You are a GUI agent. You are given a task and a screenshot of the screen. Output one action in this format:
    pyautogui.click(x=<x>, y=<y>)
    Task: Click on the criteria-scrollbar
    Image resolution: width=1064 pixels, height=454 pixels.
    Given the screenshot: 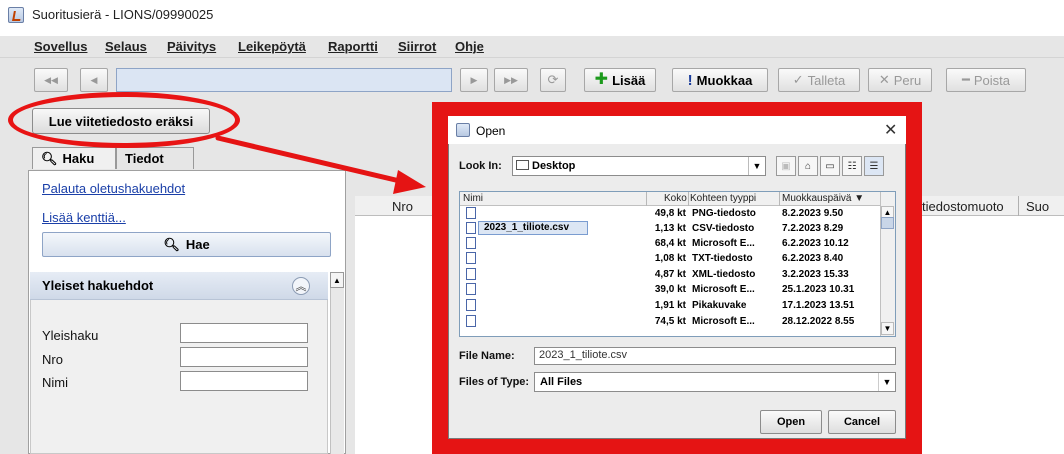 What is the action you would take?
    pyautogui.click(x=337, y=363)
    